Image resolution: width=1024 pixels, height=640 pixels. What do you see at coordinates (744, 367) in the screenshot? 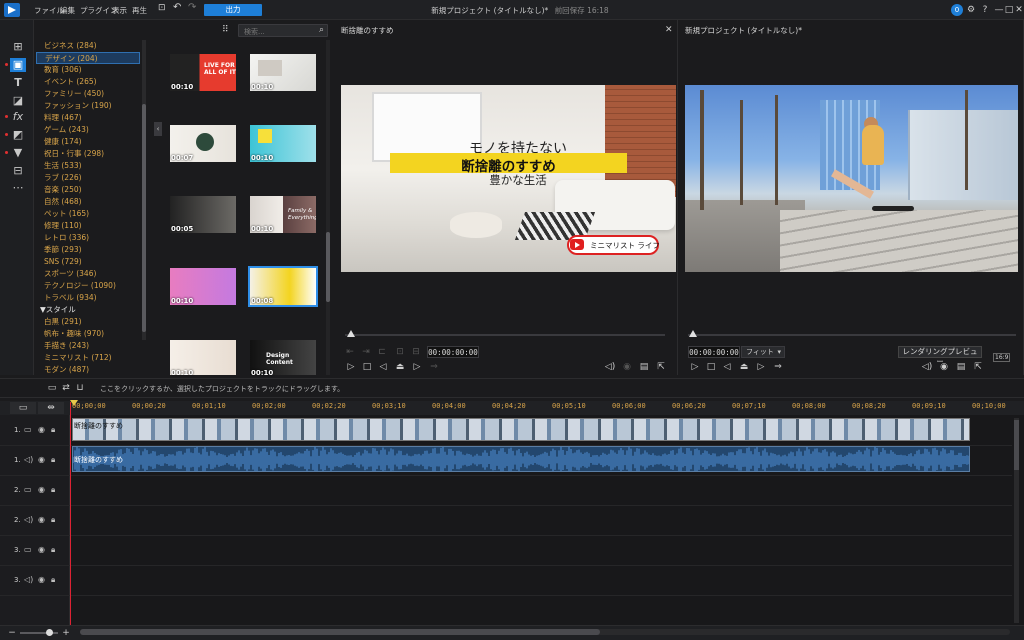
I see `split-icon: ⏏` at bounding box center [744, 367].